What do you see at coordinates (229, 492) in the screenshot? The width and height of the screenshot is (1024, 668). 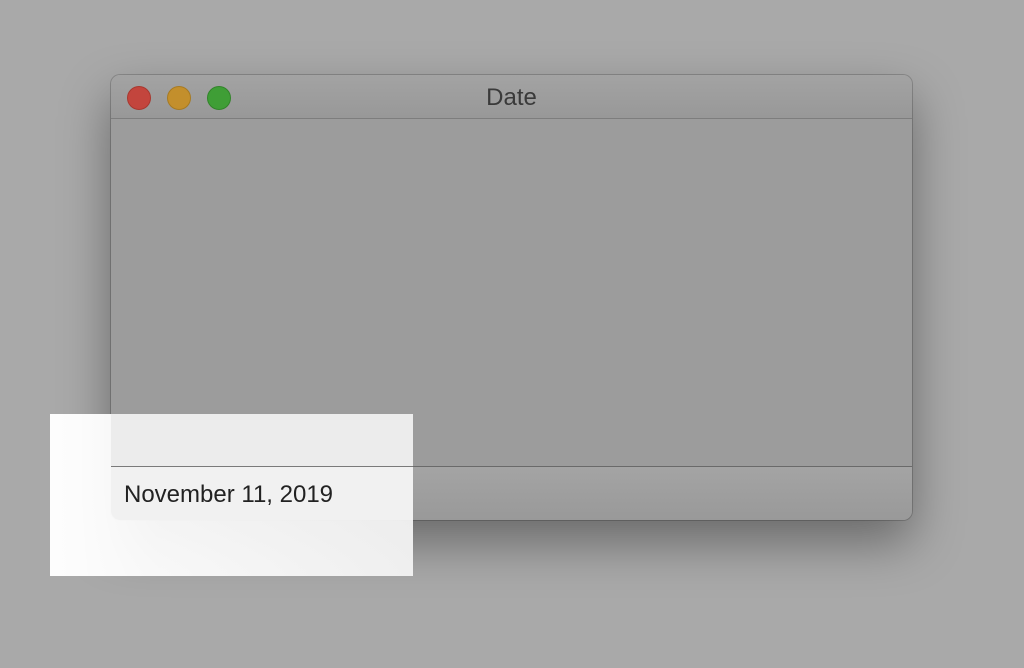 I see `date-label-dimmed: November 11, 2019` at bounding box center [229, 492].